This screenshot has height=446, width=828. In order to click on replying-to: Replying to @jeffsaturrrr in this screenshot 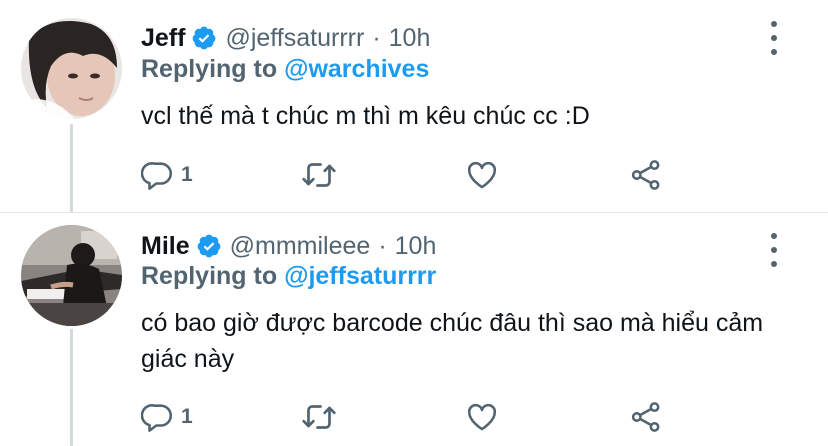, I will do `click(288, 276)`.